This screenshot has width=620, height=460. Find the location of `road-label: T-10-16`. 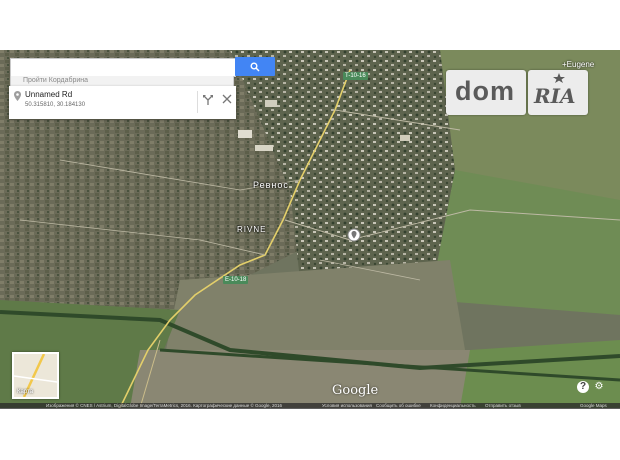

road-label: T-10-16 is located at coordinates (355, 76).